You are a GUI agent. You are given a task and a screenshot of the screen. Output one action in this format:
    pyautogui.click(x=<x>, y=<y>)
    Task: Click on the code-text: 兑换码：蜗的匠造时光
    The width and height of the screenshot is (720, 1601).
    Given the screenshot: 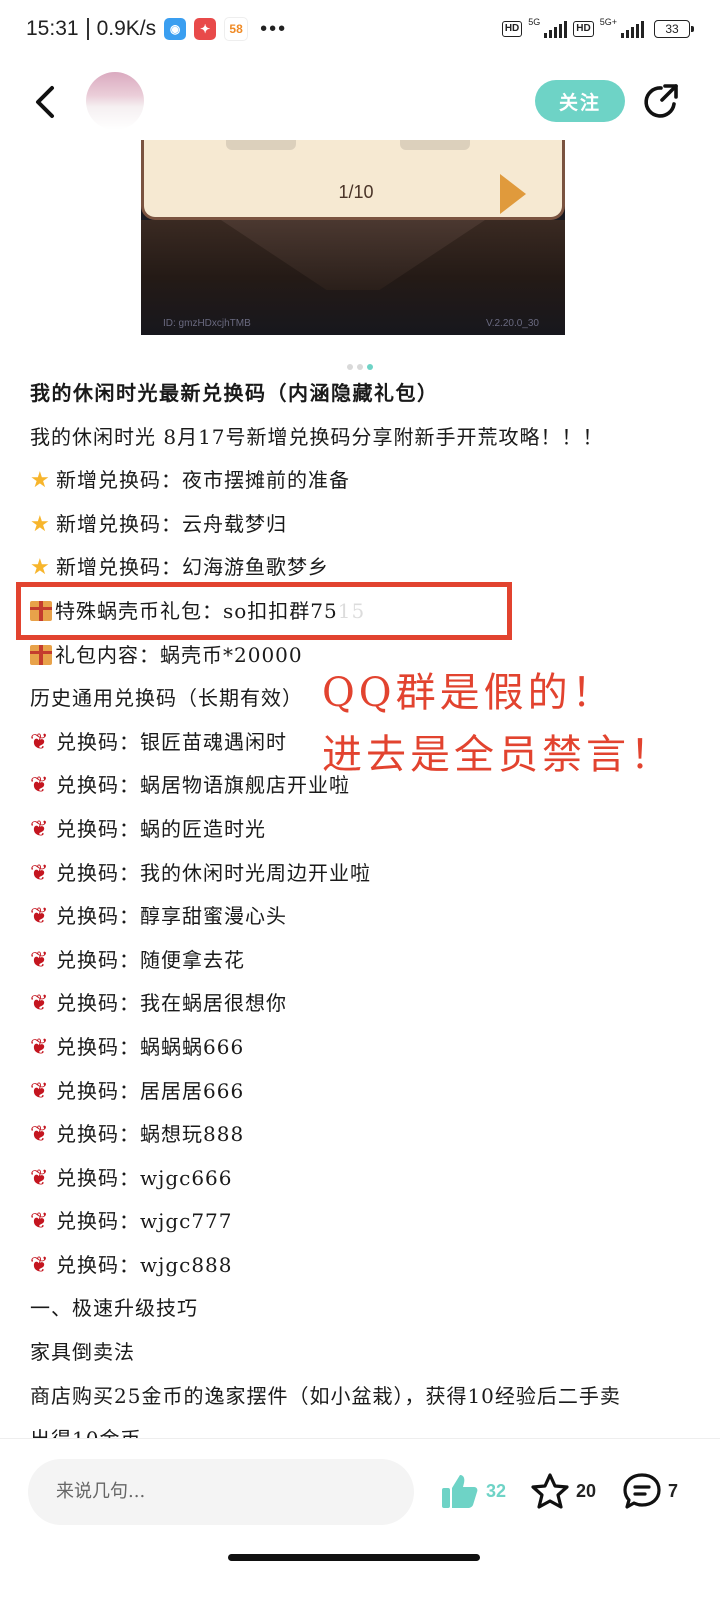 What is the action you would take?
    pyautogui.click(x=161, y=828)
    